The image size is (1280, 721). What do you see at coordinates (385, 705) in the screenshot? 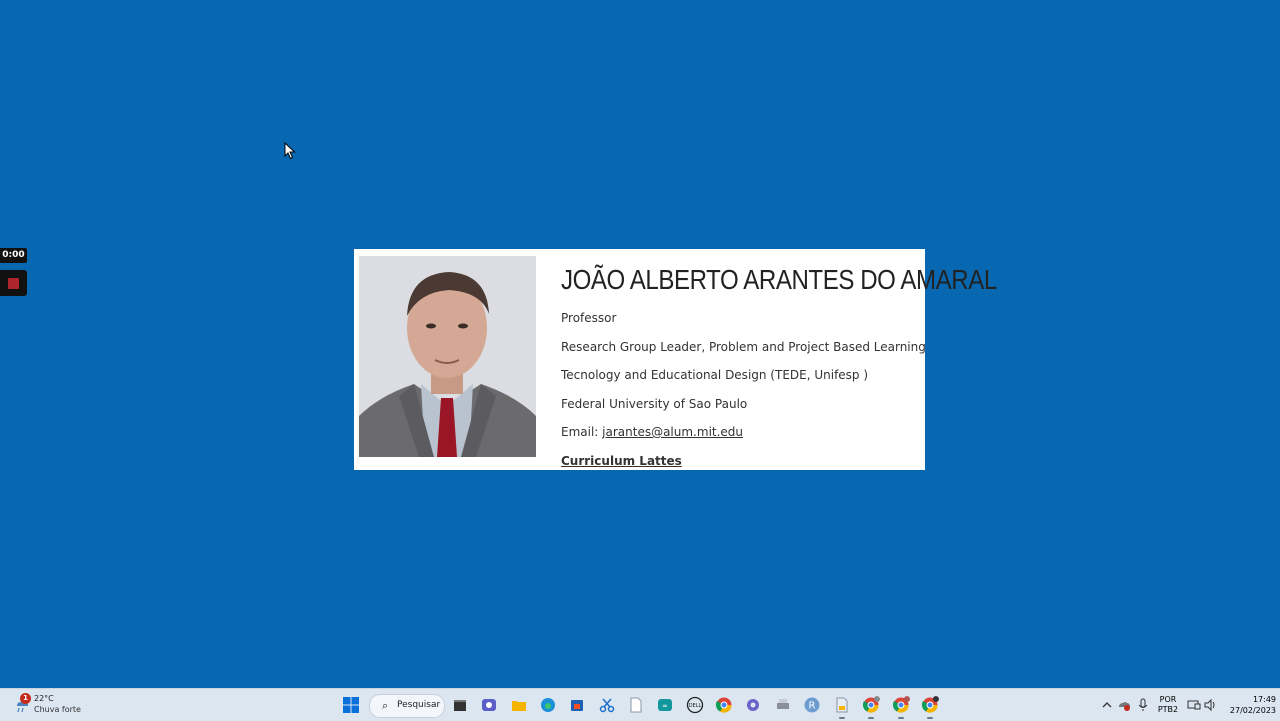
I see `search-icon: ⌕` at bounding box center [385, 705].